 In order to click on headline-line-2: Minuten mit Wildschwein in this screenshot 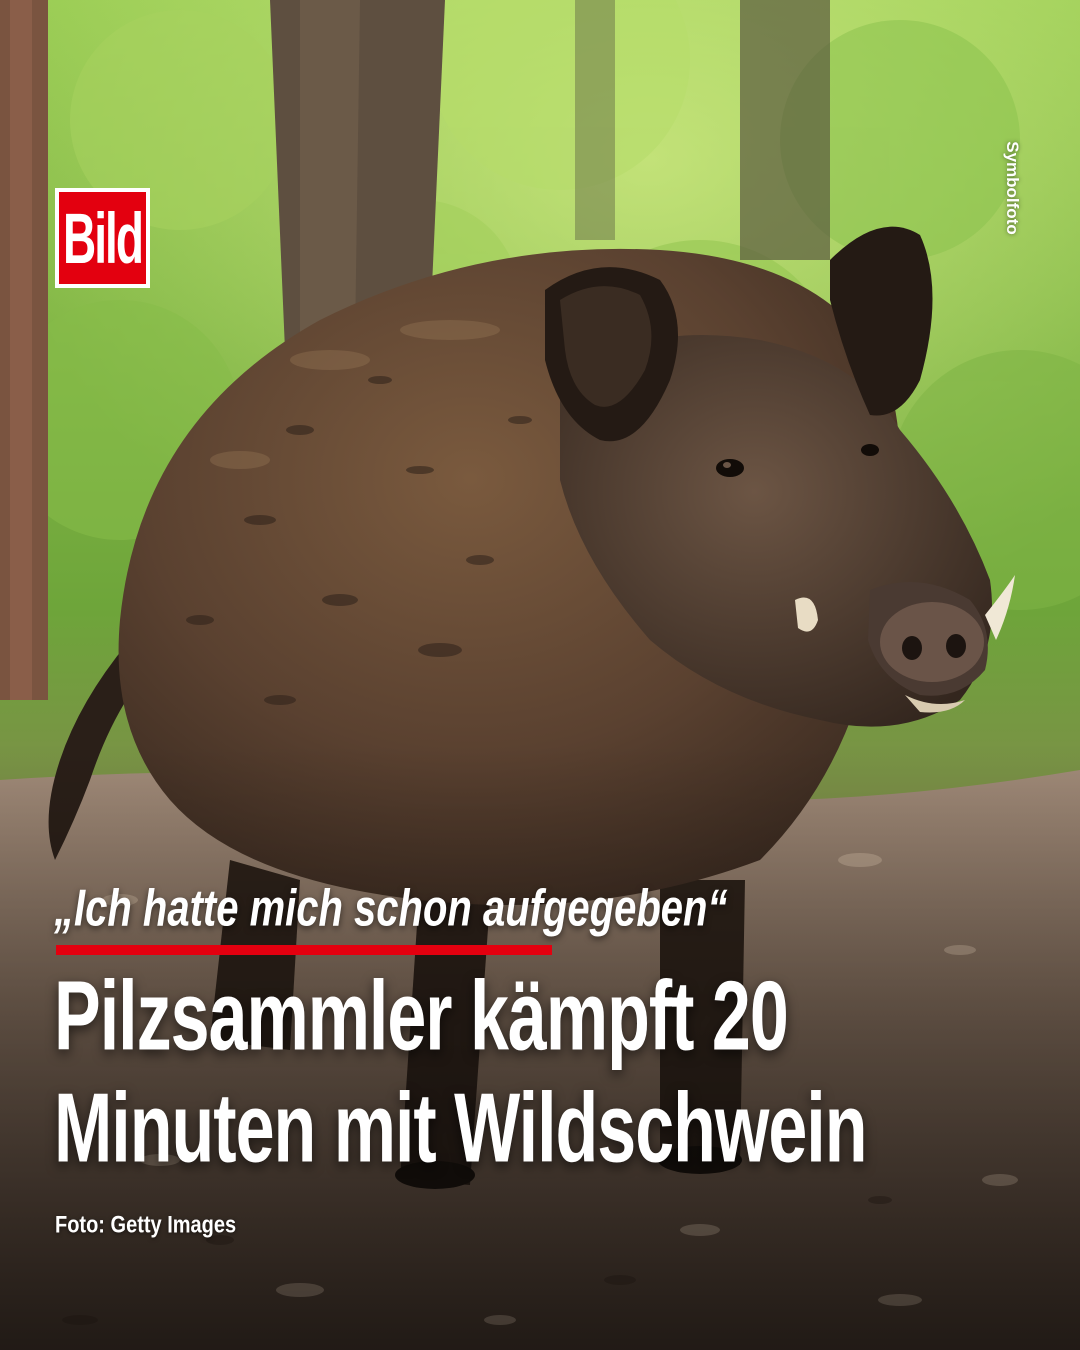, I will do `click(460, 1128)`.